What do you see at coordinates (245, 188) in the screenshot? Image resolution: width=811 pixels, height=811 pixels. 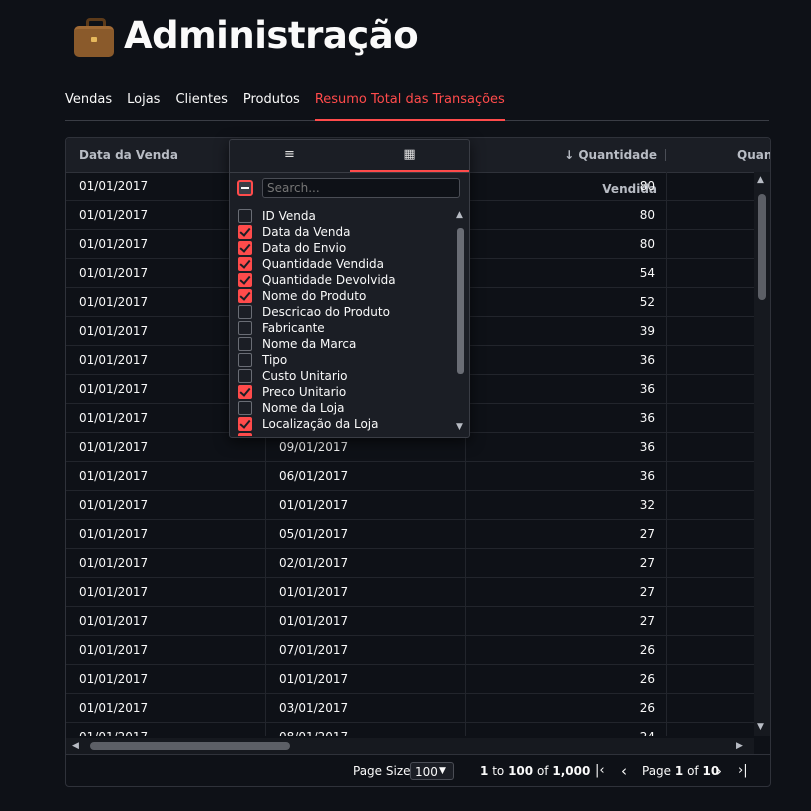 I see `select-all-checkbox` at bounding box center [245, 188].